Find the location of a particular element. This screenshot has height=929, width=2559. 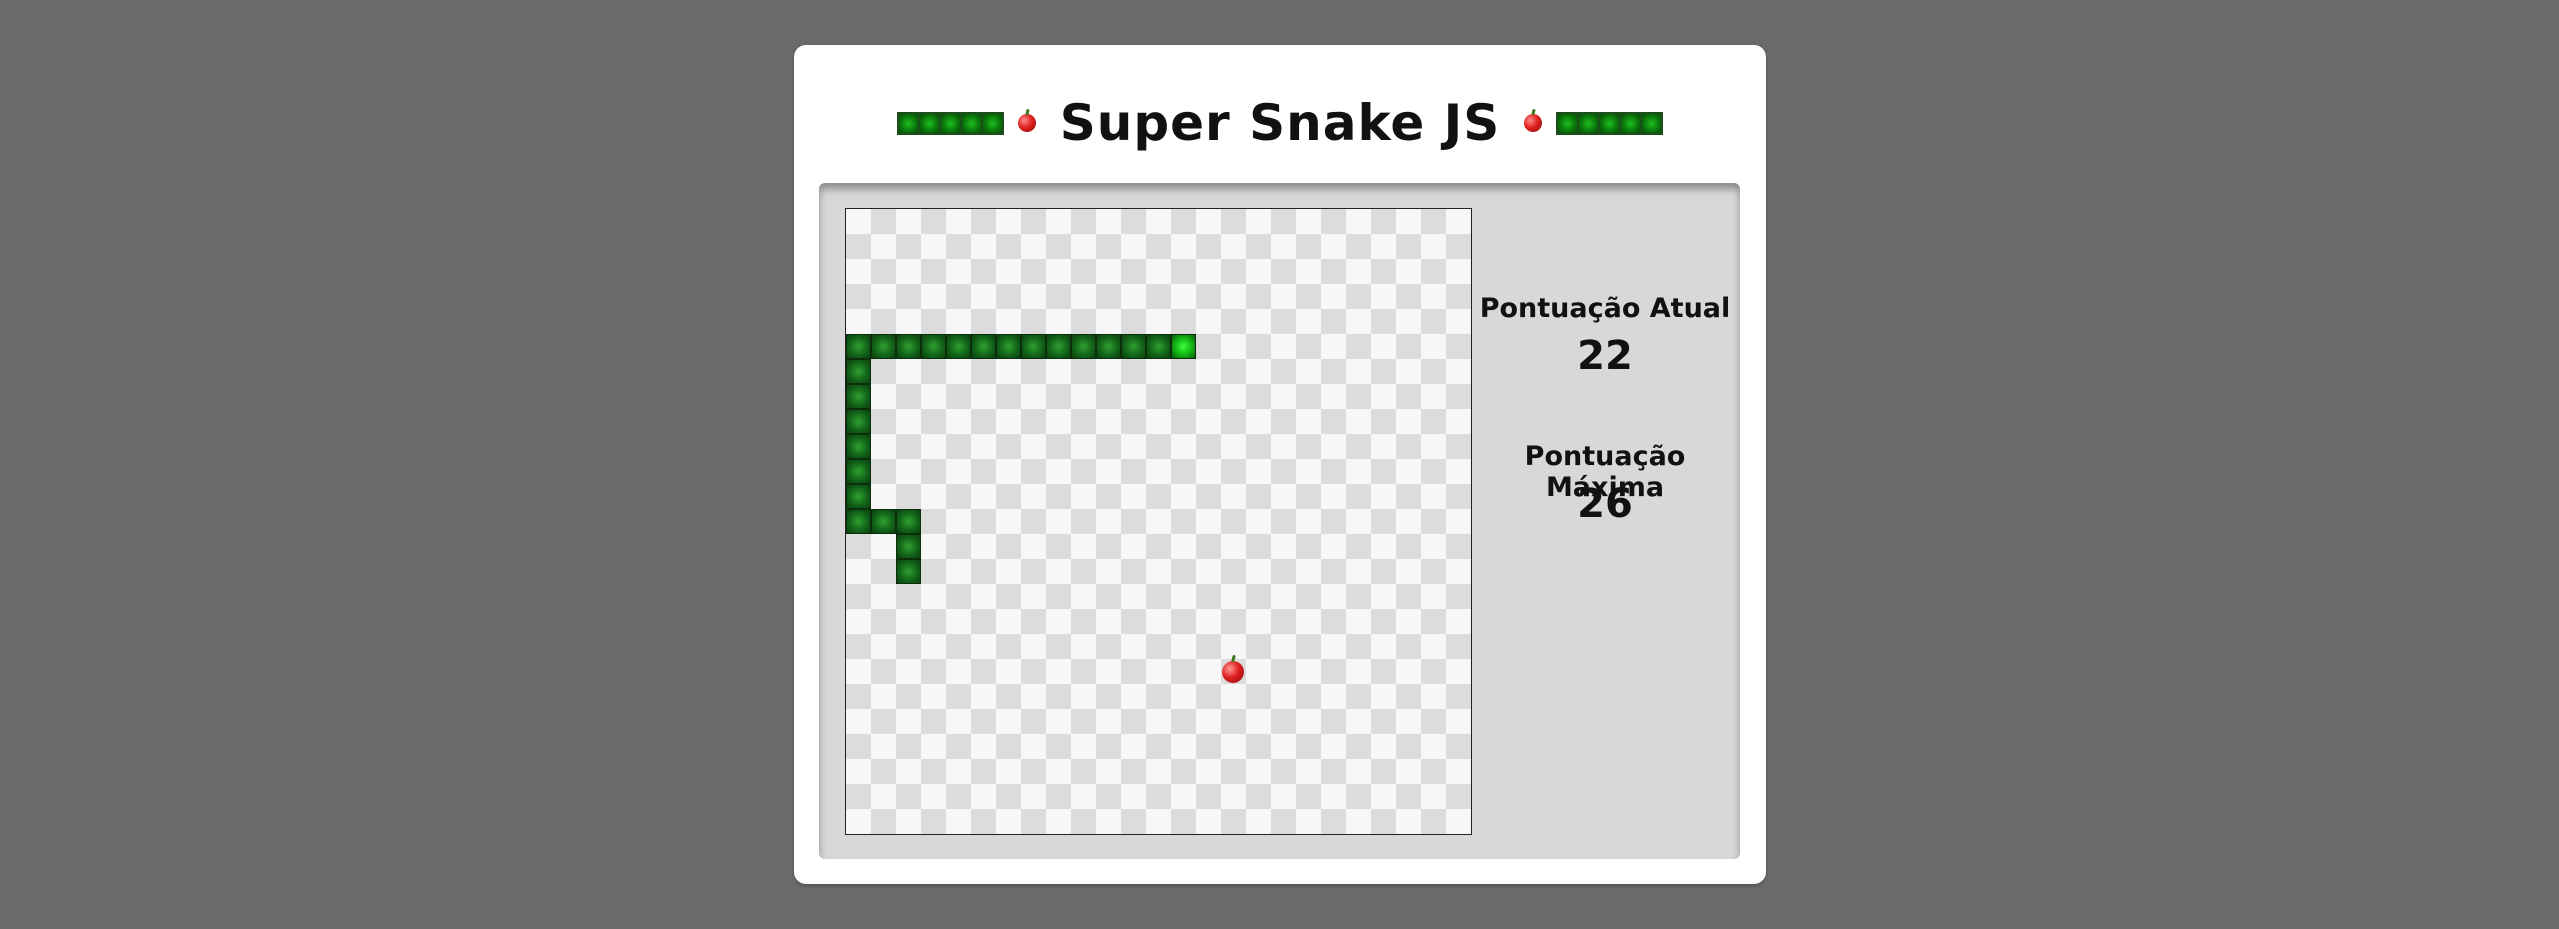

apple-food is located at coordinates (1233, 672).